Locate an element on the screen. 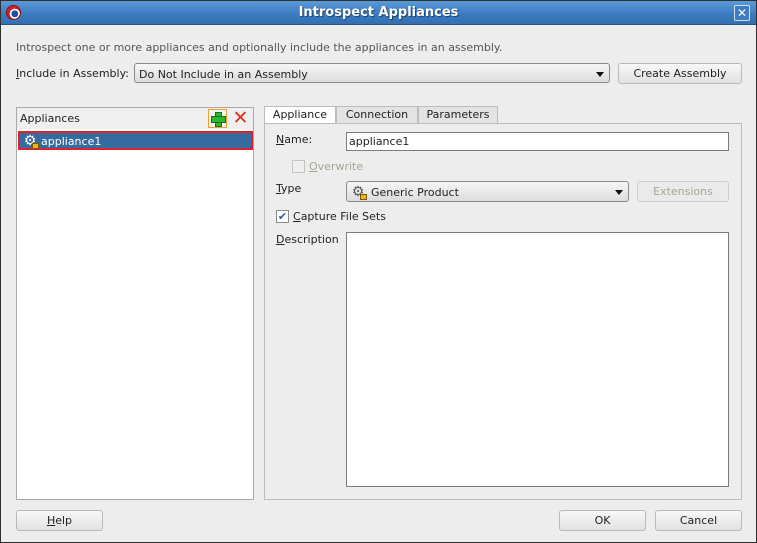 Image resolution: width=757 pixels, height=543 pixels. close-button: ✕ is located at coordinates (742, 13).